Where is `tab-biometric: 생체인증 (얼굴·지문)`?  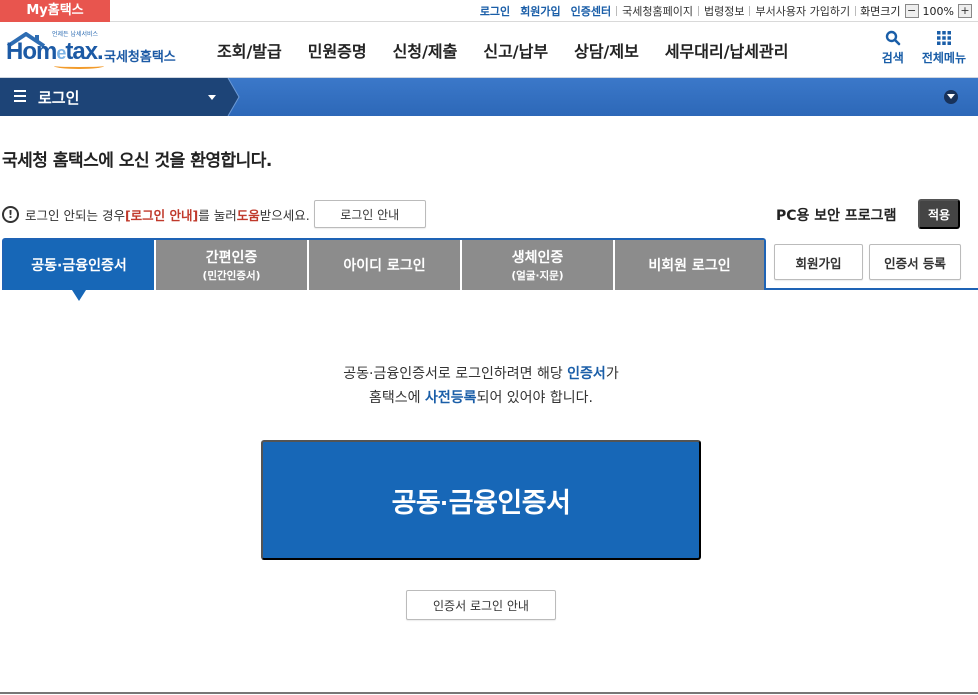 tab-biometric: 생체인증 (얼굴·지문) is located at coordinates (538, 265).